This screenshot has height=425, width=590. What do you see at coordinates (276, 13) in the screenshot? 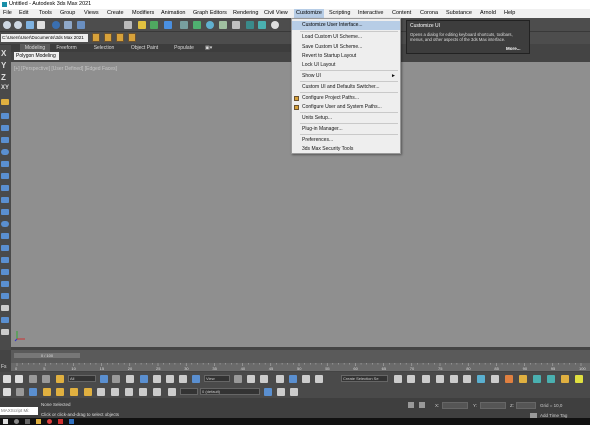
I see `menu-civil-view: Civil View` at bounding box center [276, 13].